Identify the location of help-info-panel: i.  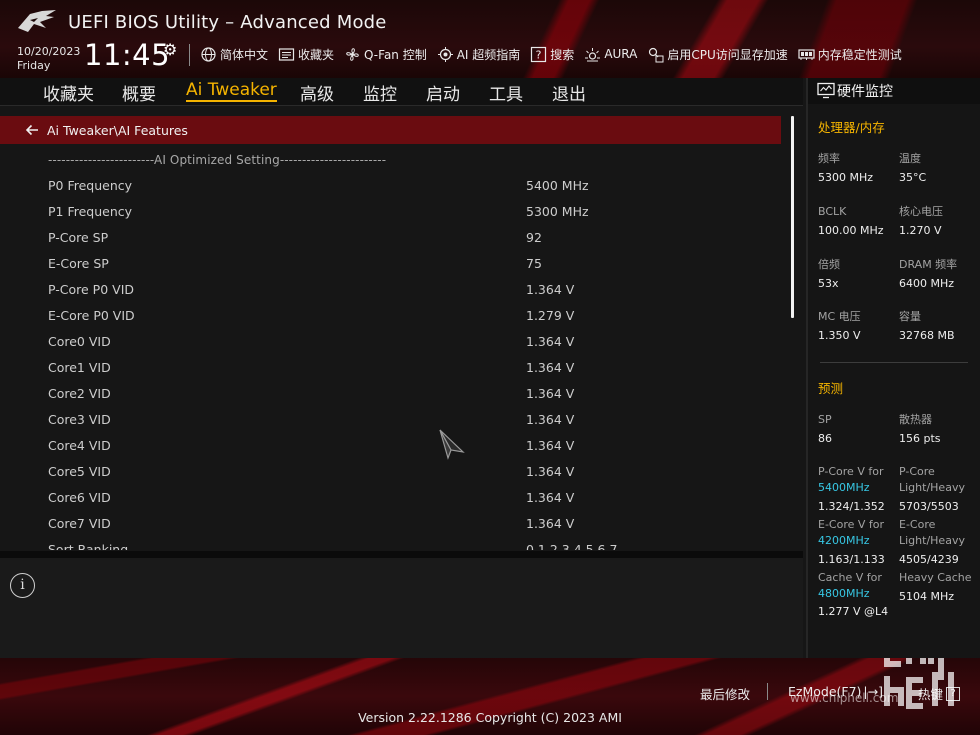
(401, 608).